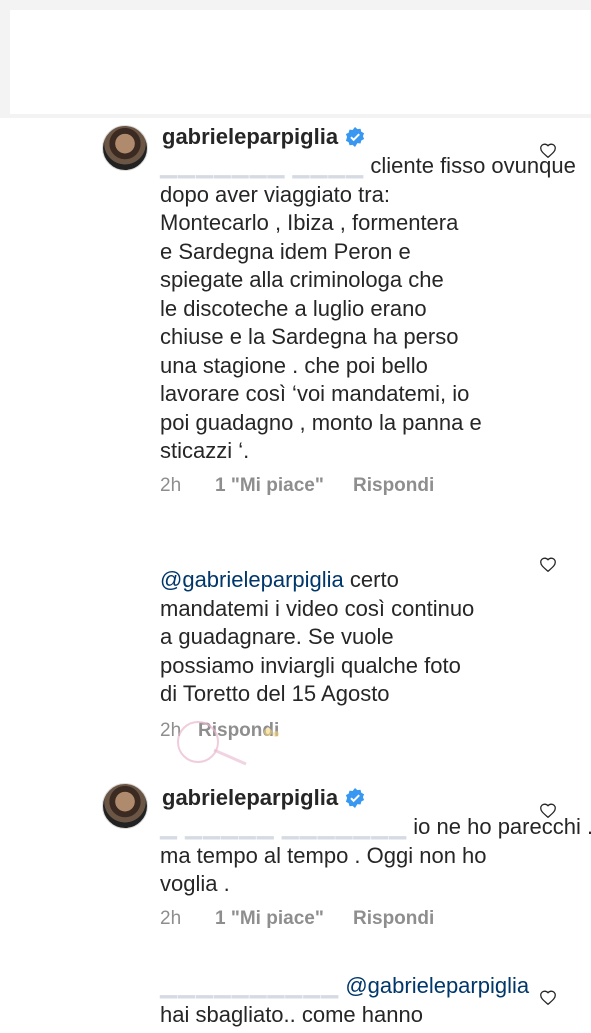 This screenshot has height=1033, width=591. Describe the element at coordinates (275, 194) in the screenshot. I see `comment-line: dopo aver viaggiato tra:` at that location.